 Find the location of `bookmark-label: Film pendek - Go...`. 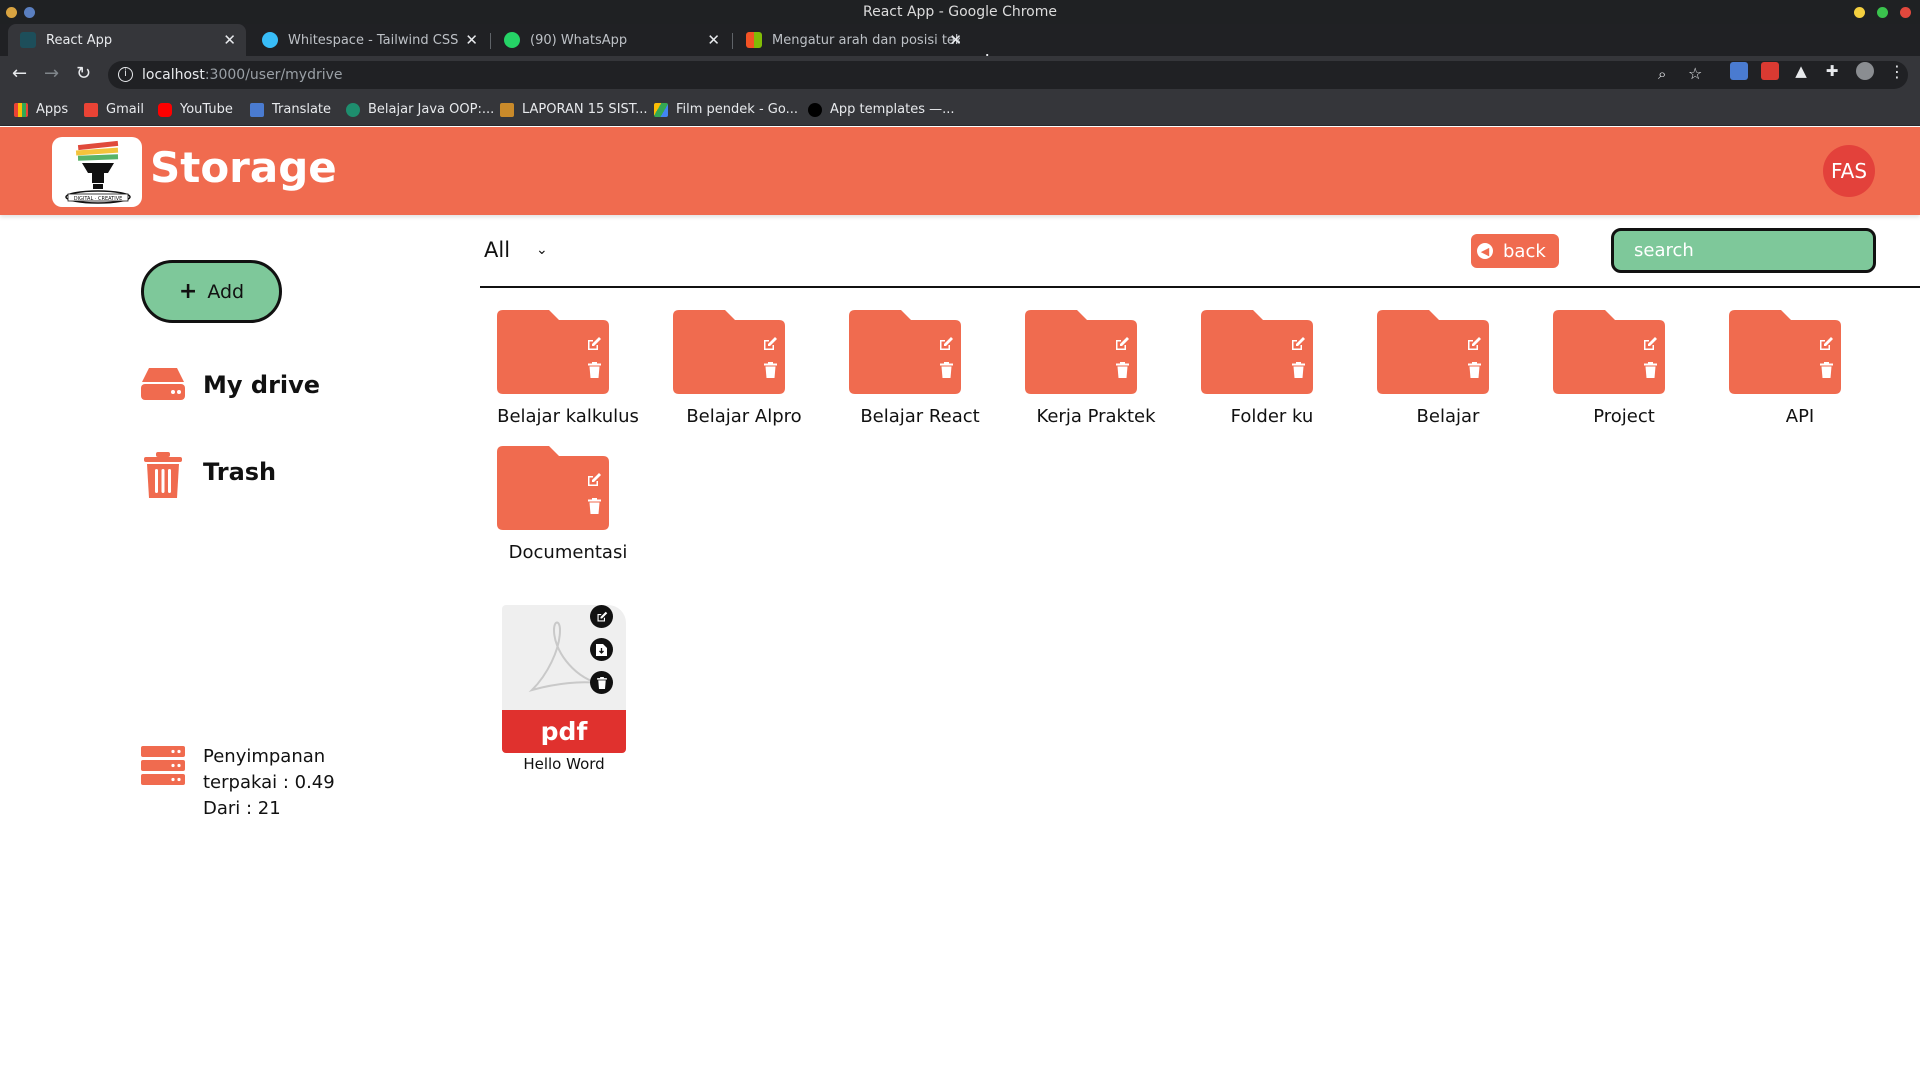

bookmark-label: Film pendek - Go... is located at coordinates (737, 109).